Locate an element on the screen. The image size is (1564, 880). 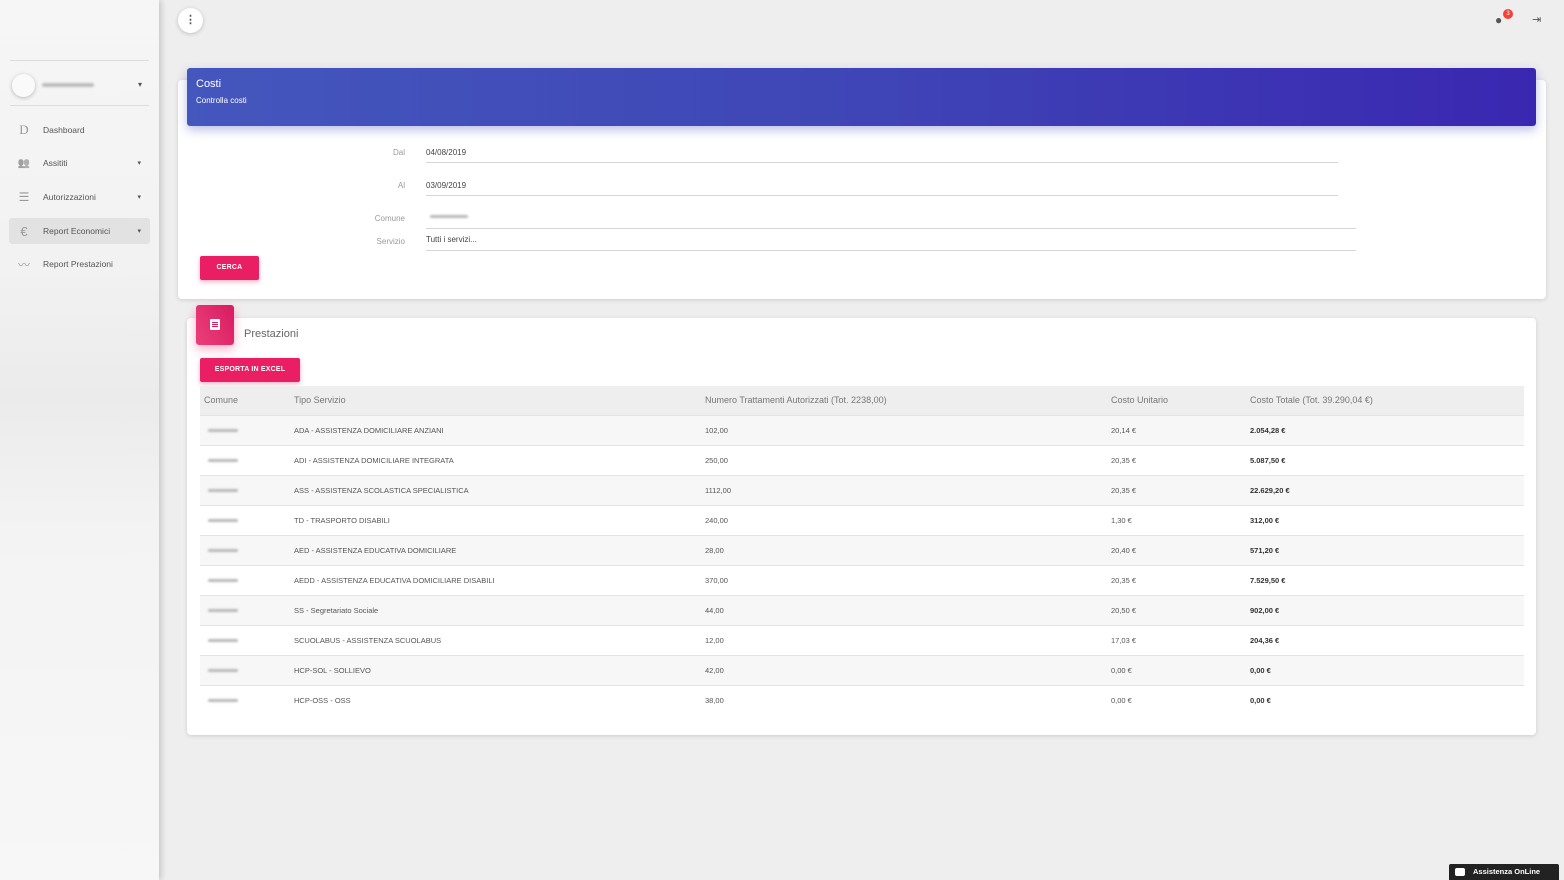
al-label: Al is located at coordinates (401, 185).